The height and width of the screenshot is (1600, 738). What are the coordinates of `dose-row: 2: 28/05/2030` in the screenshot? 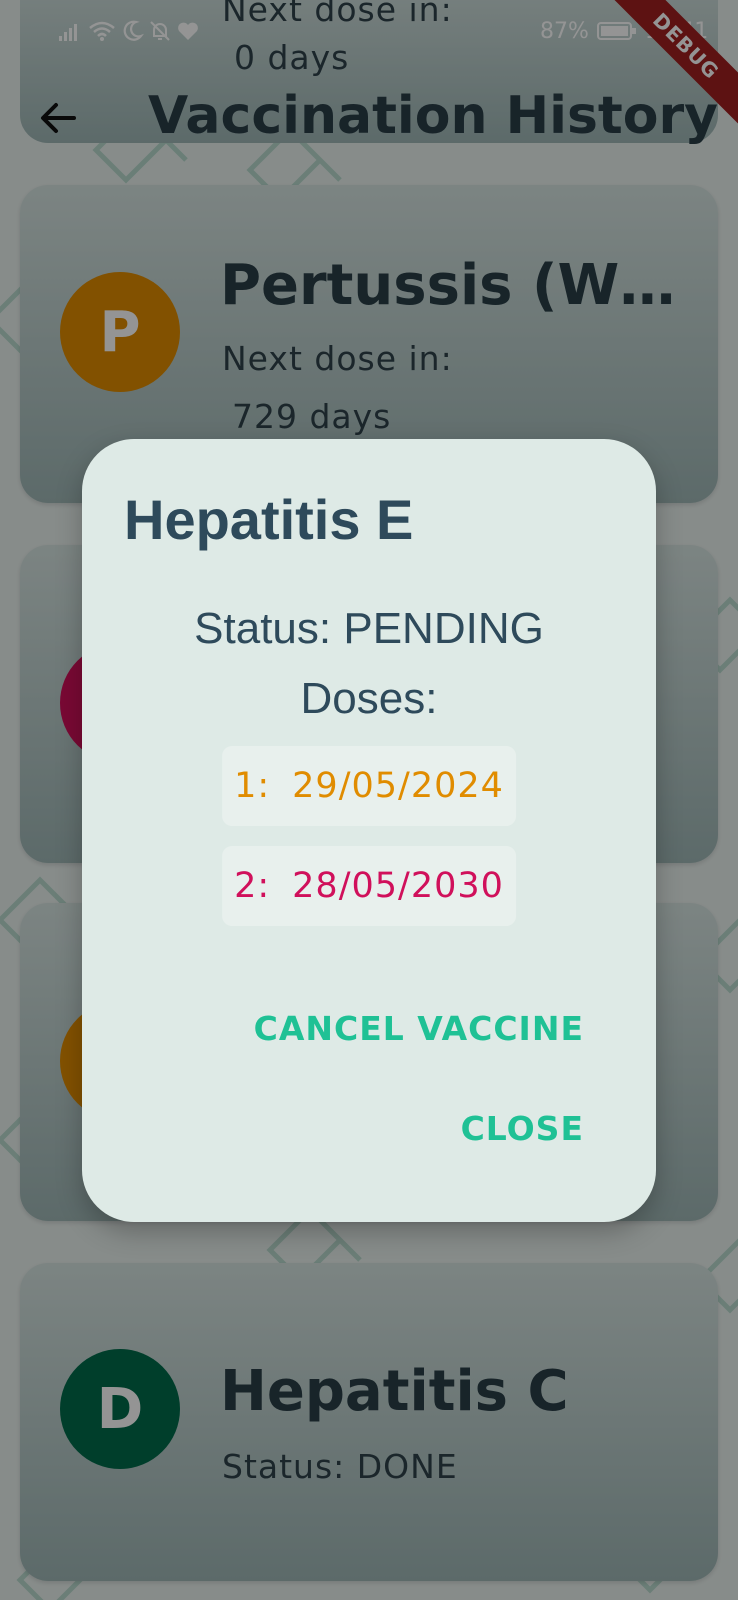 It's located at (369, 886).